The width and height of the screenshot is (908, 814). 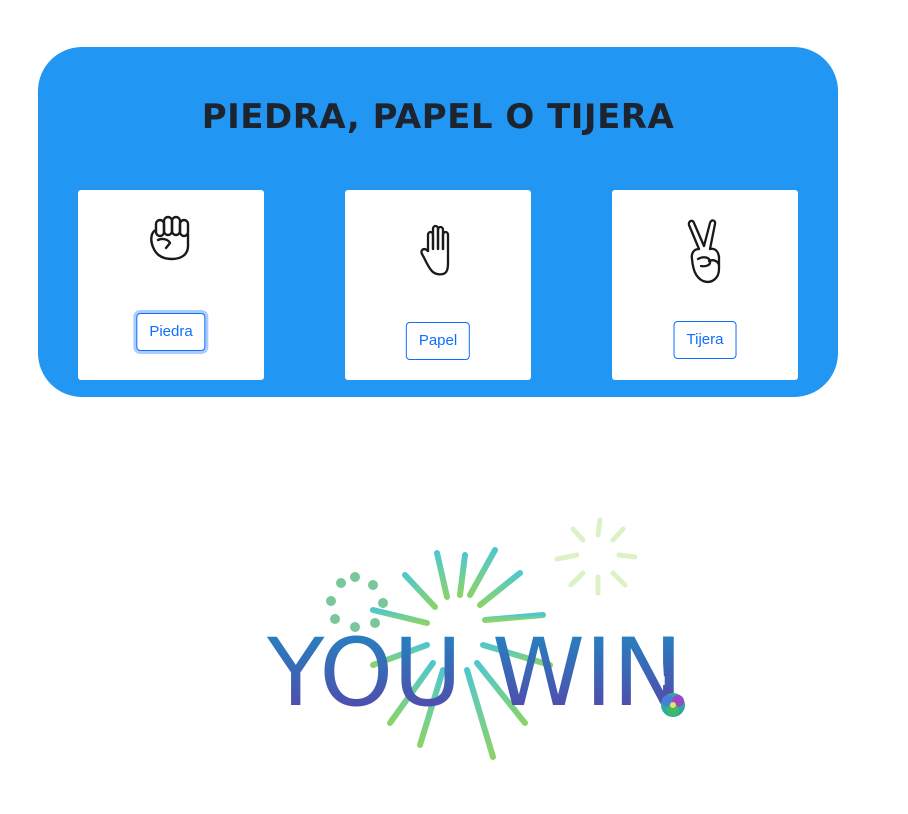 I want to click on peace-hand-icon, so click(x=704, y=251).